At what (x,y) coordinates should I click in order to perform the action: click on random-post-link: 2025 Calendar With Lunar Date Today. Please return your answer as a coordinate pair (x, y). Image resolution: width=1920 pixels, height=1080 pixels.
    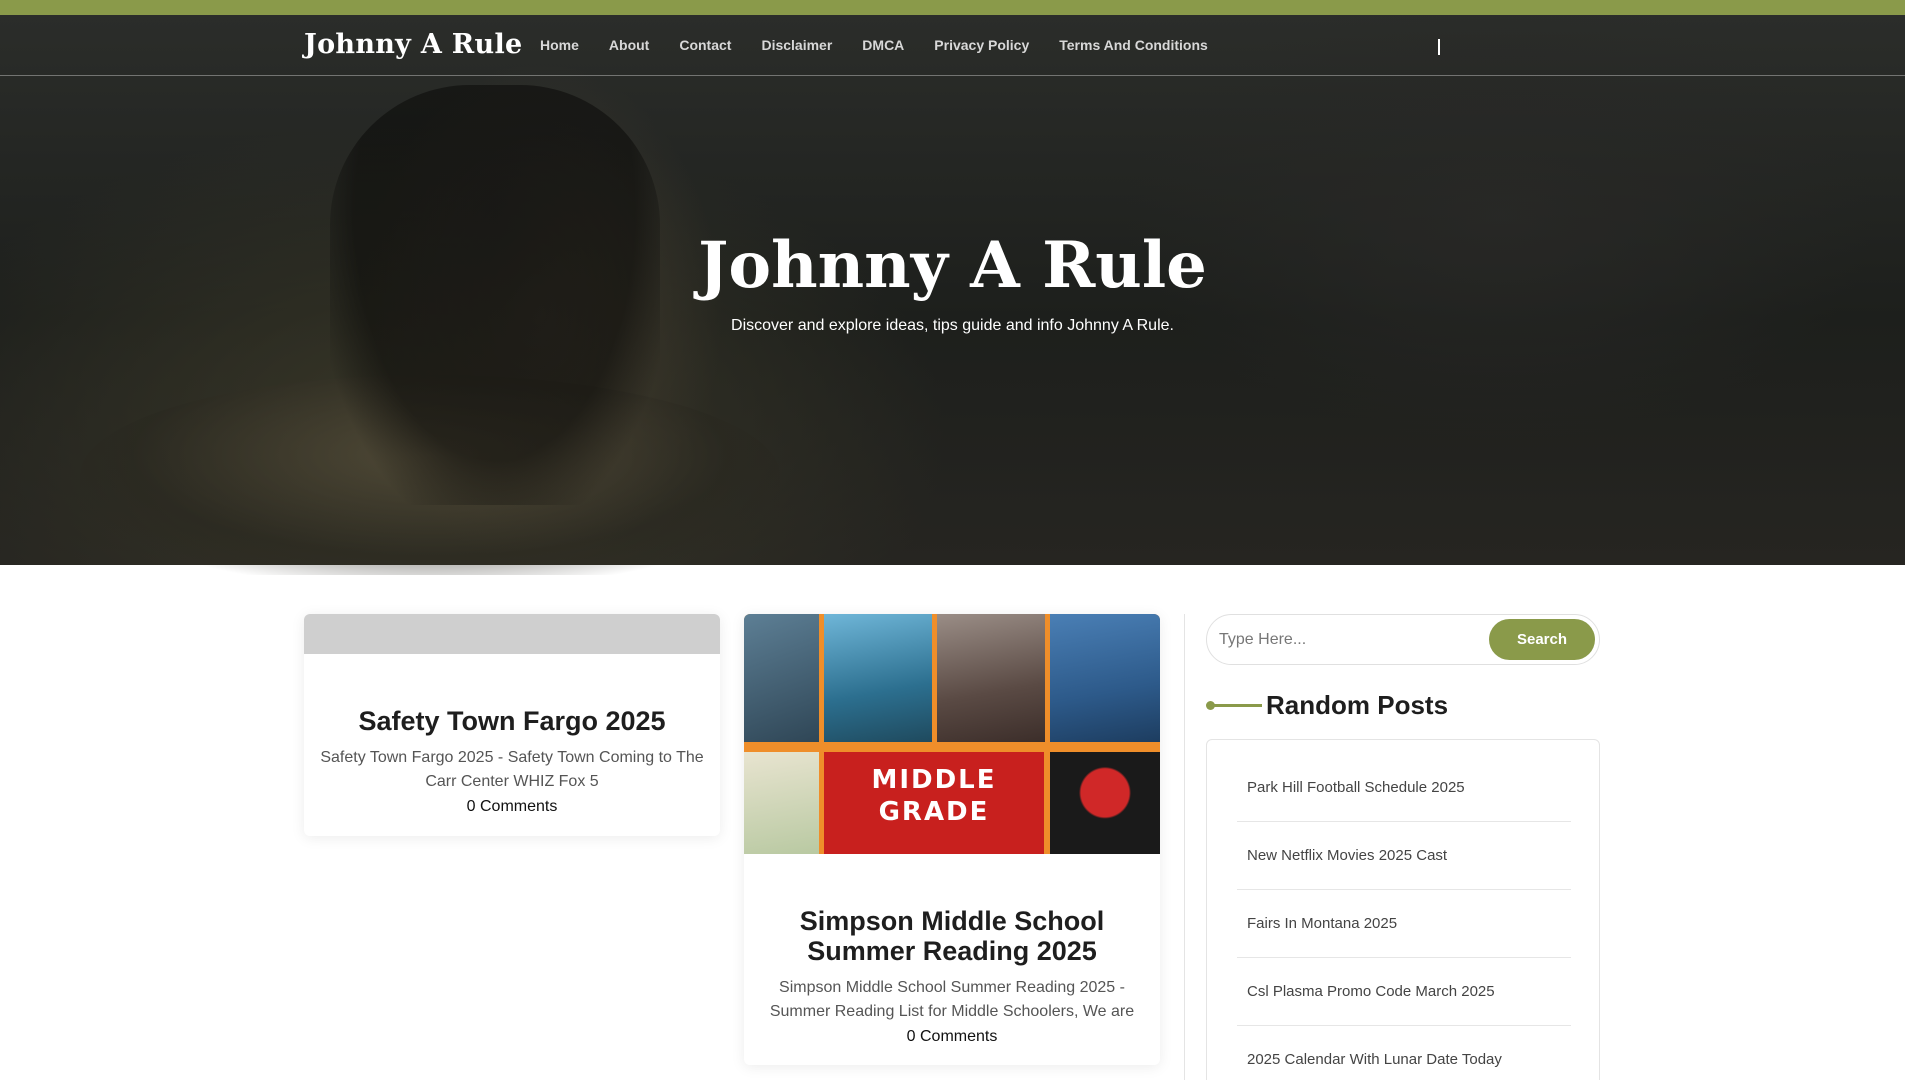
    Looking at the image, I should click on (1374, 1059).